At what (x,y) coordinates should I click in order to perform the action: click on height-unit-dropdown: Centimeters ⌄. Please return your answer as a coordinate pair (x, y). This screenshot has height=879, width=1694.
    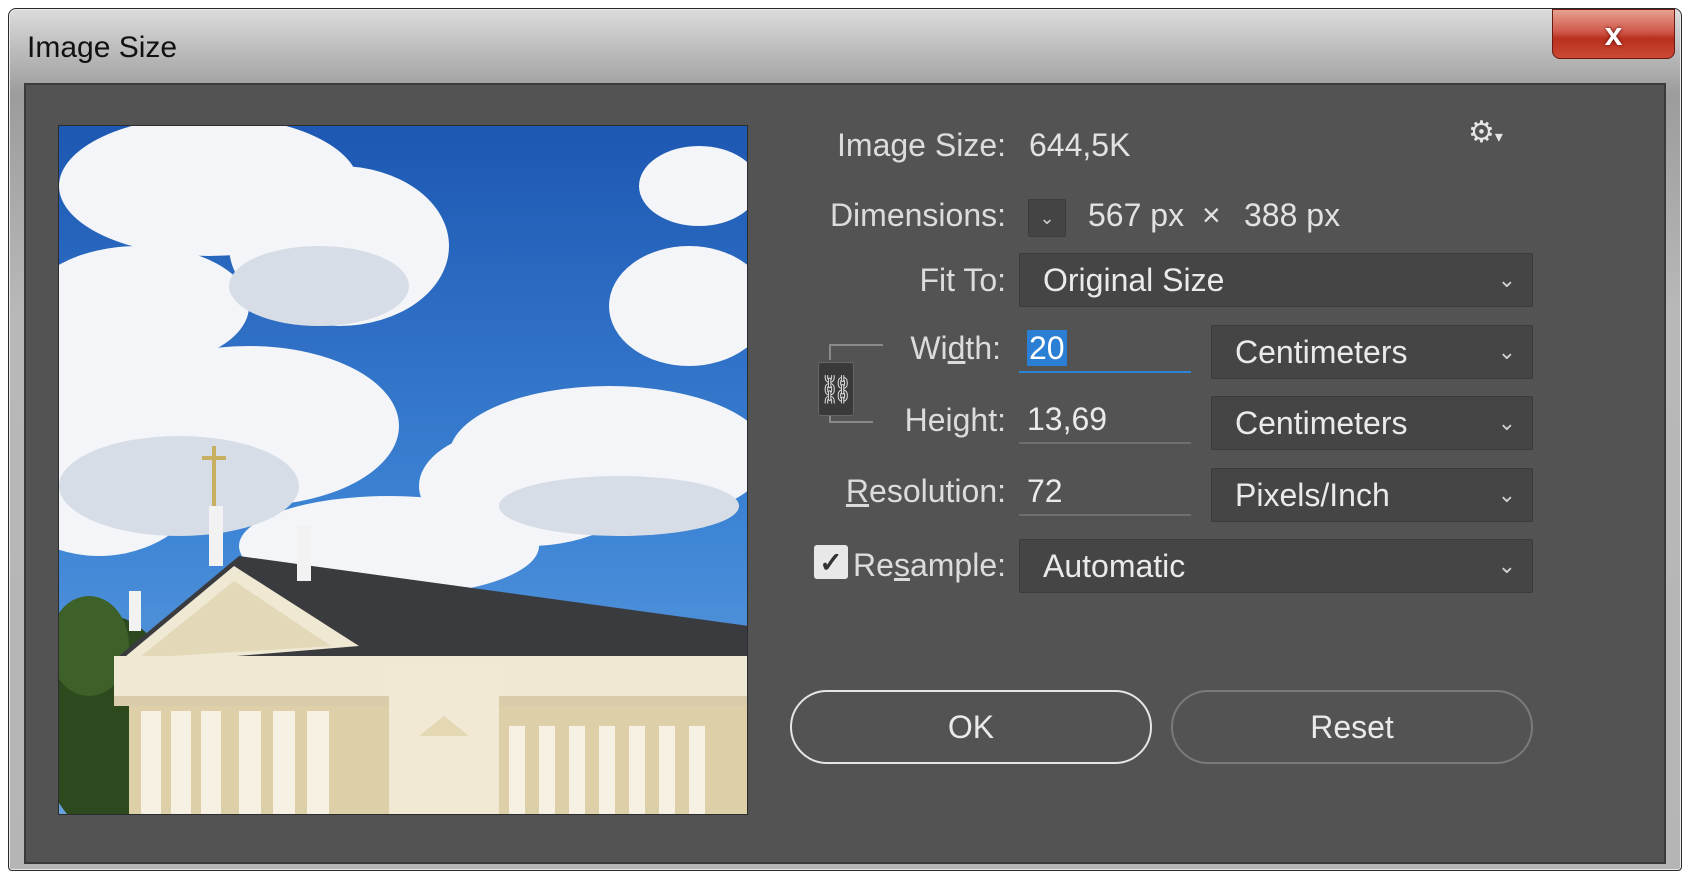
    Looking at the image, I should click on (1372, 423).